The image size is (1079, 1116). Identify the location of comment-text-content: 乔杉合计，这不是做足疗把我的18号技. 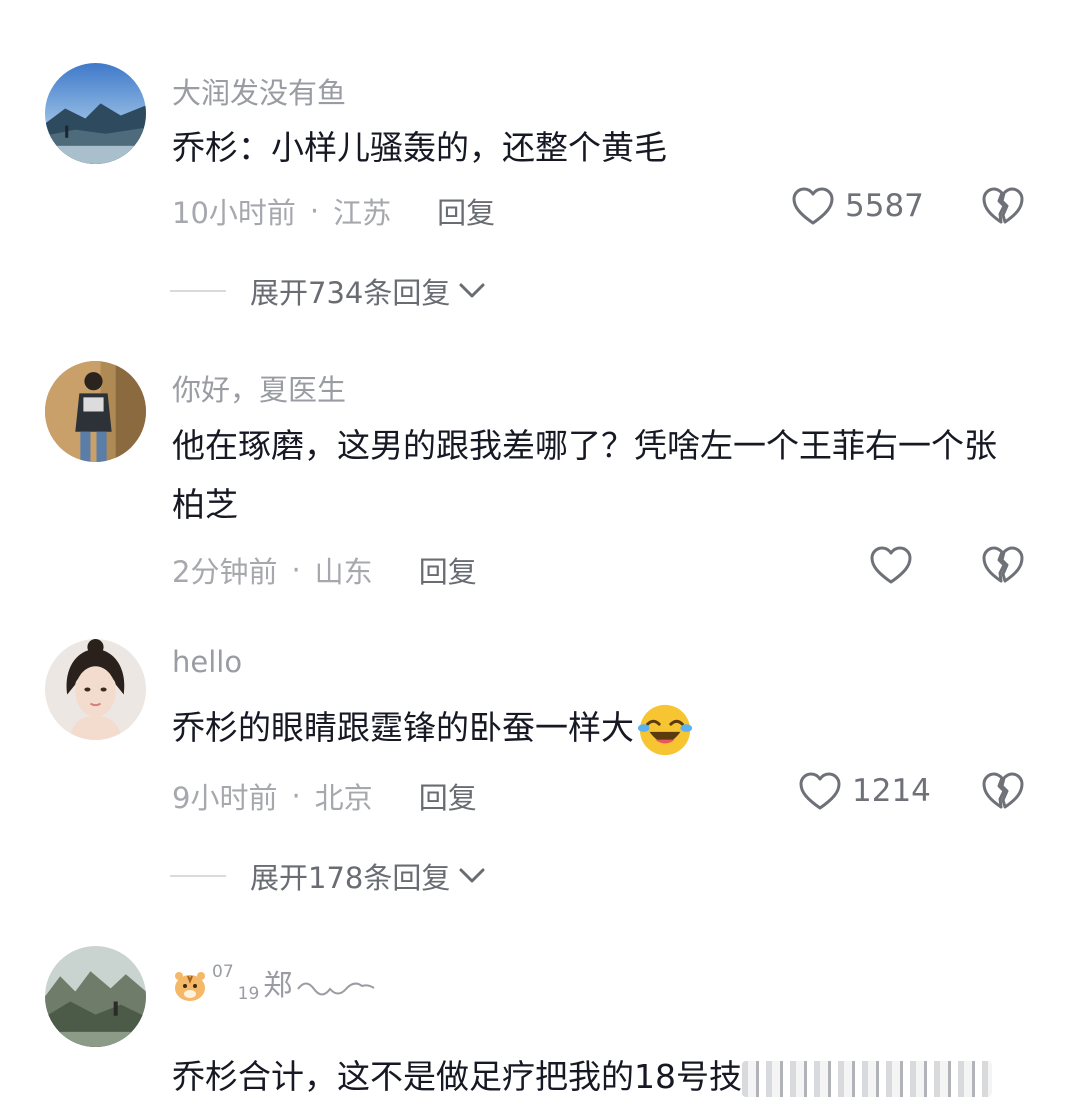
(457, 1076).